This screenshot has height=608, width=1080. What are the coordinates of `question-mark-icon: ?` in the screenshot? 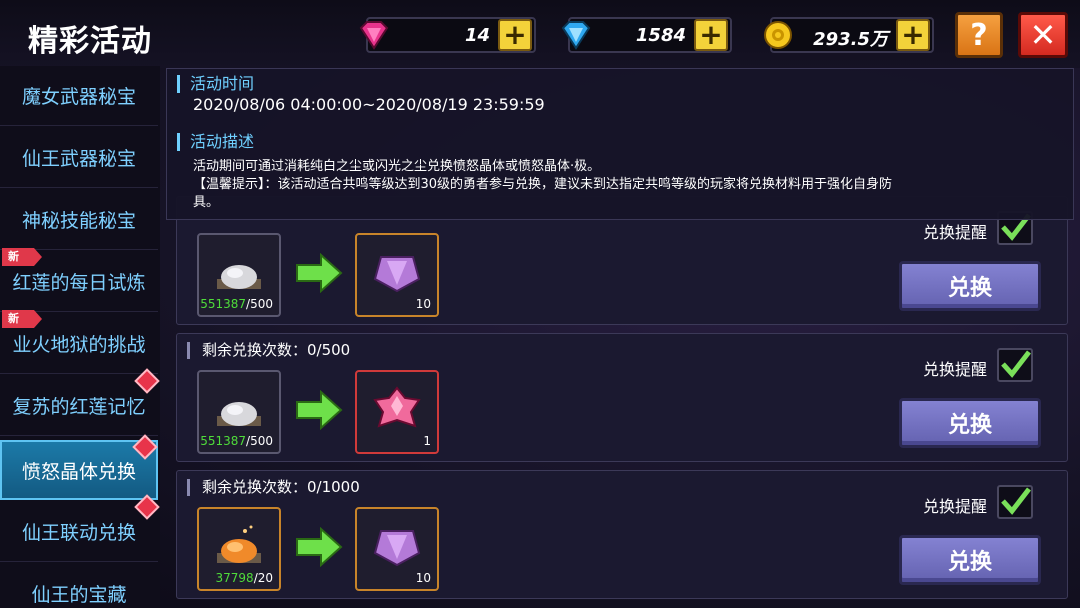 It's located at (979, 35).